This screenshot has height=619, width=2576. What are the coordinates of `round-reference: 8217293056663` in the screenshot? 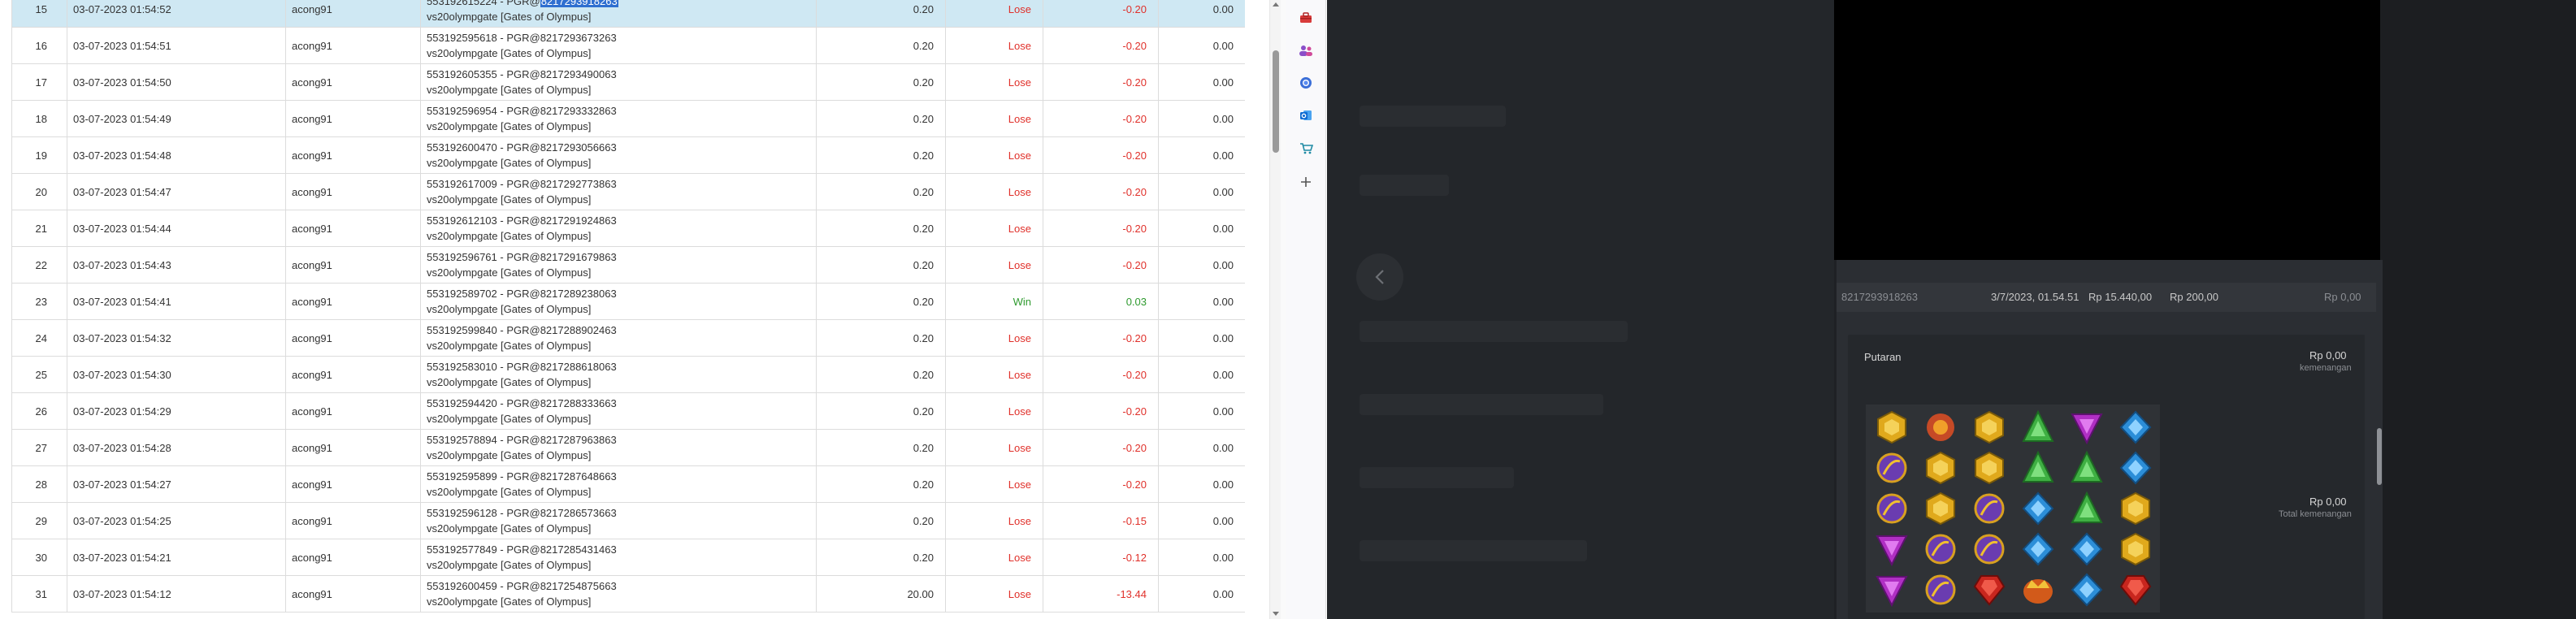 It's located at (578, 148).